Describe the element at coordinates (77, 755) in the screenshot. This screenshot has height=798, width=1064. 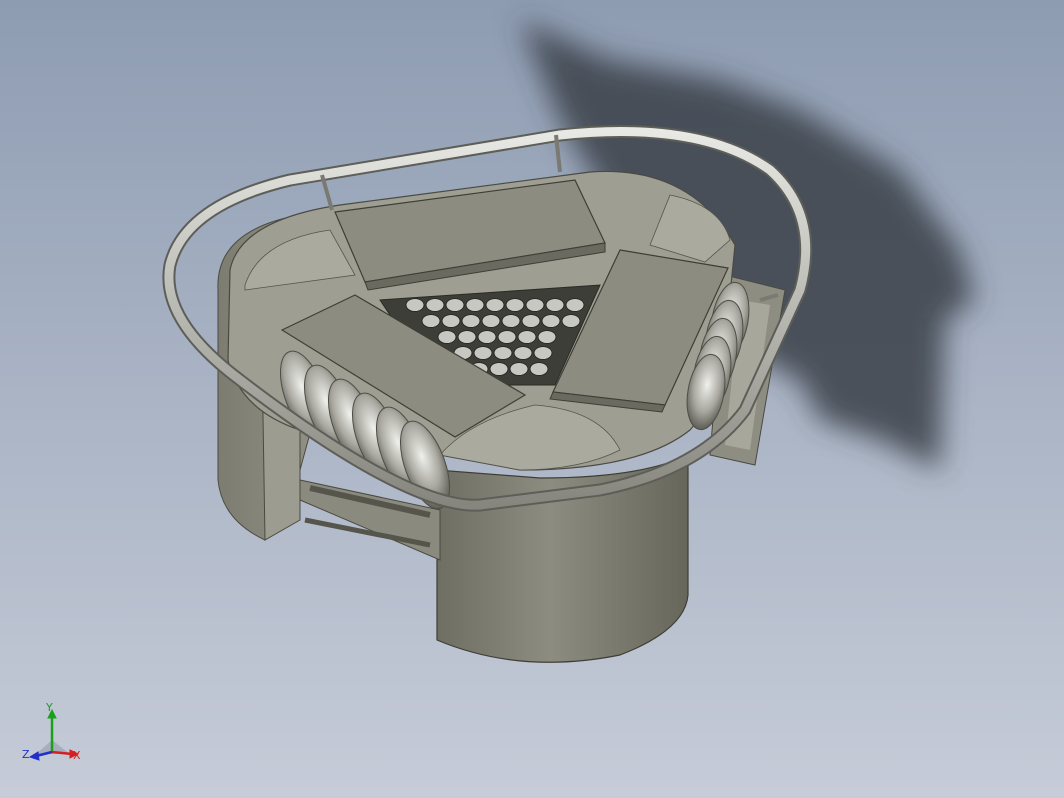
I see `triad-x-label: X` at that location.